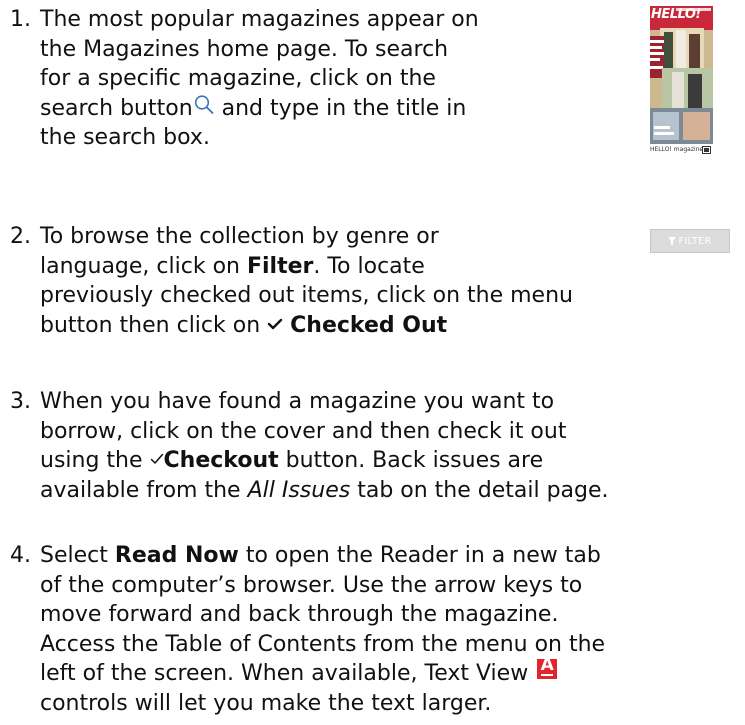 The image size is (745, 725). What do you see at coordinates (695, 241) in the screenshot?
I see `filter-button-label: FILTER` at bounding box center [695, 241].